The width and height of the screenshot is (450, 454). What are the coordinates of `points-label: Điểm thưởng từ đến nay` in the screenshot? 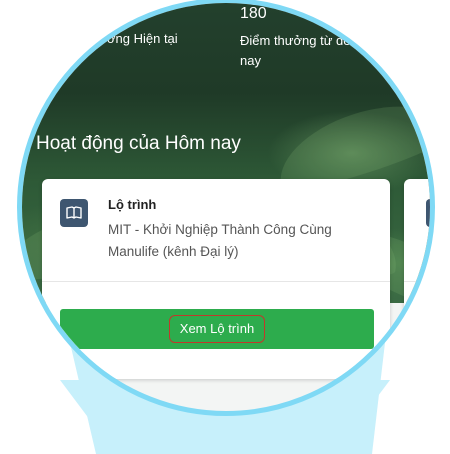 It's located at (299, 50).